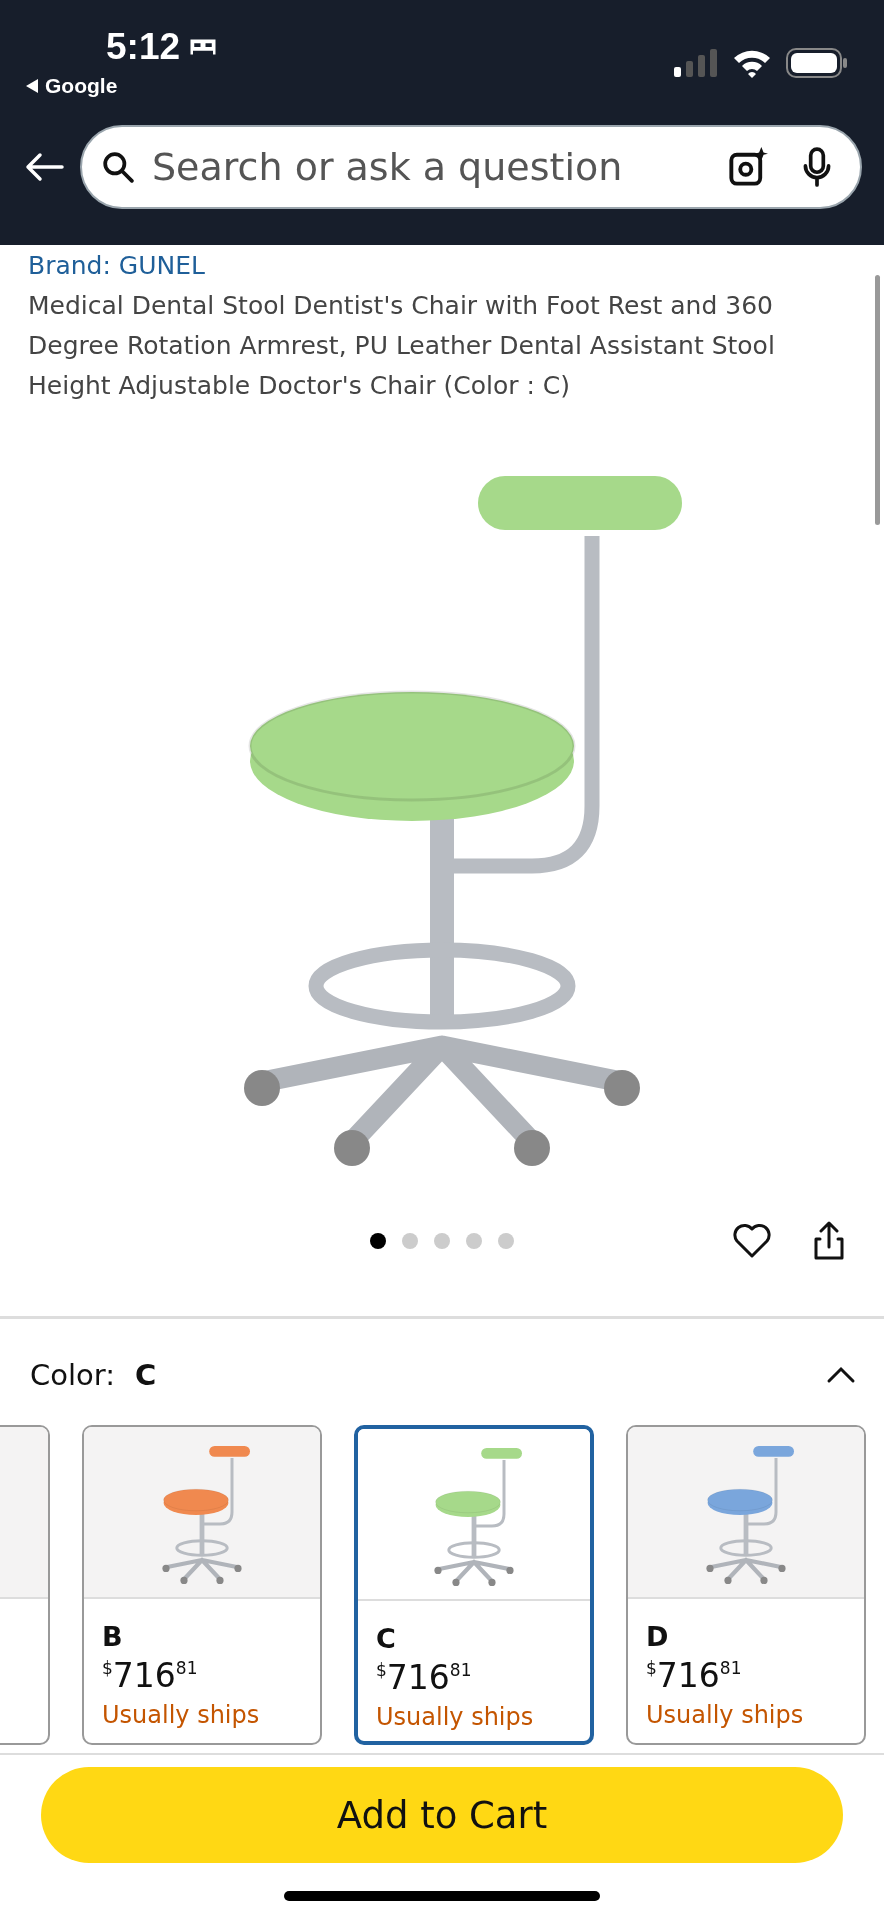  Describe the element at coordinates (442, 265) in the screenshot. I see `brand-link: Brand: GUNEL` at that location.